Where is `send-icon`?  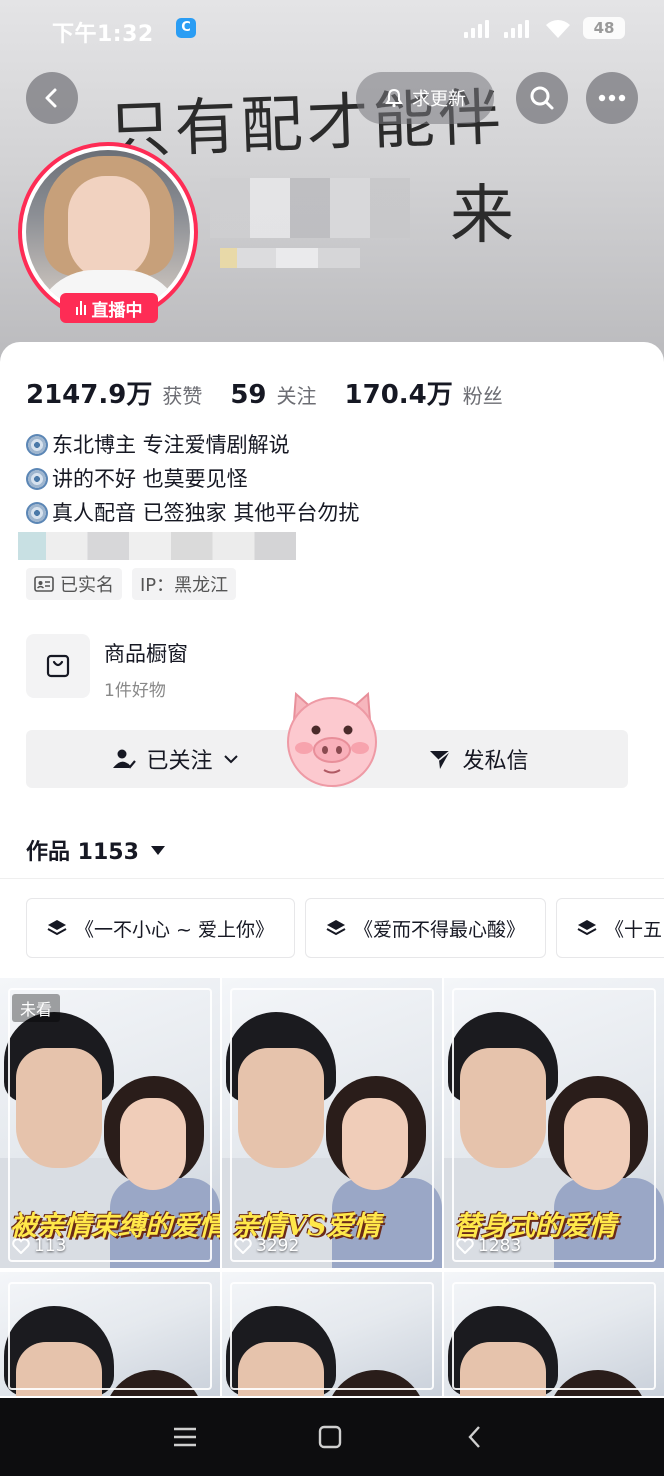
send-icon is located at coordinates (440, 759).